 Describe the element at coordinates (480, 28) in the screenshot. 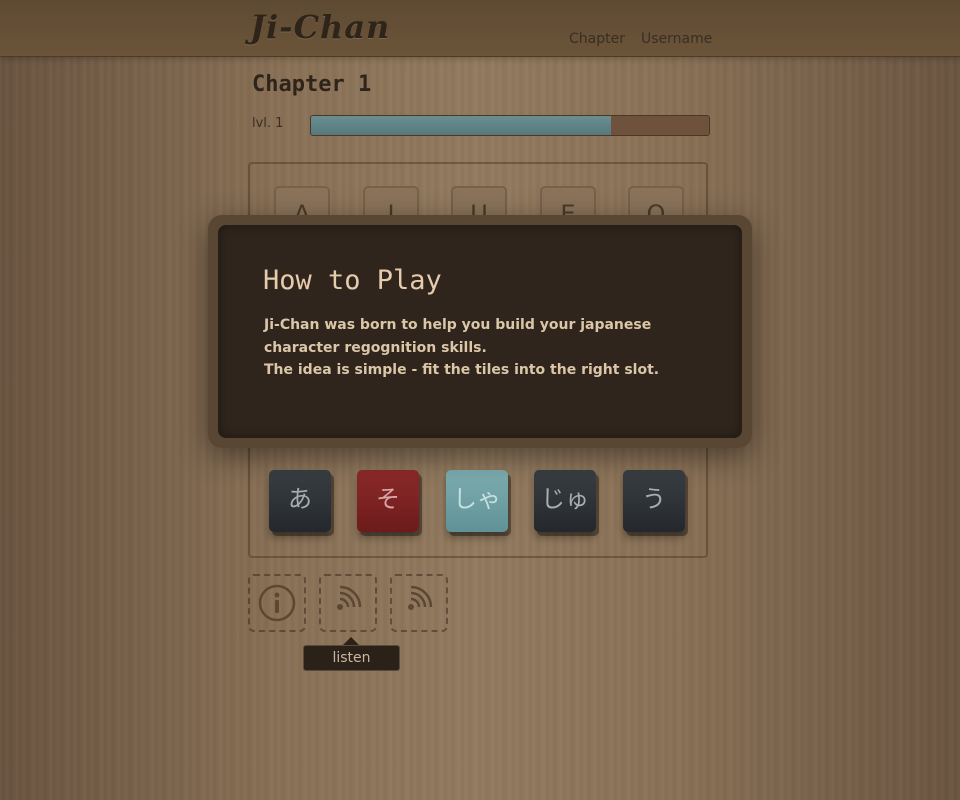

I see `top-bar: Ji-Chan Chapter Username` at that location.